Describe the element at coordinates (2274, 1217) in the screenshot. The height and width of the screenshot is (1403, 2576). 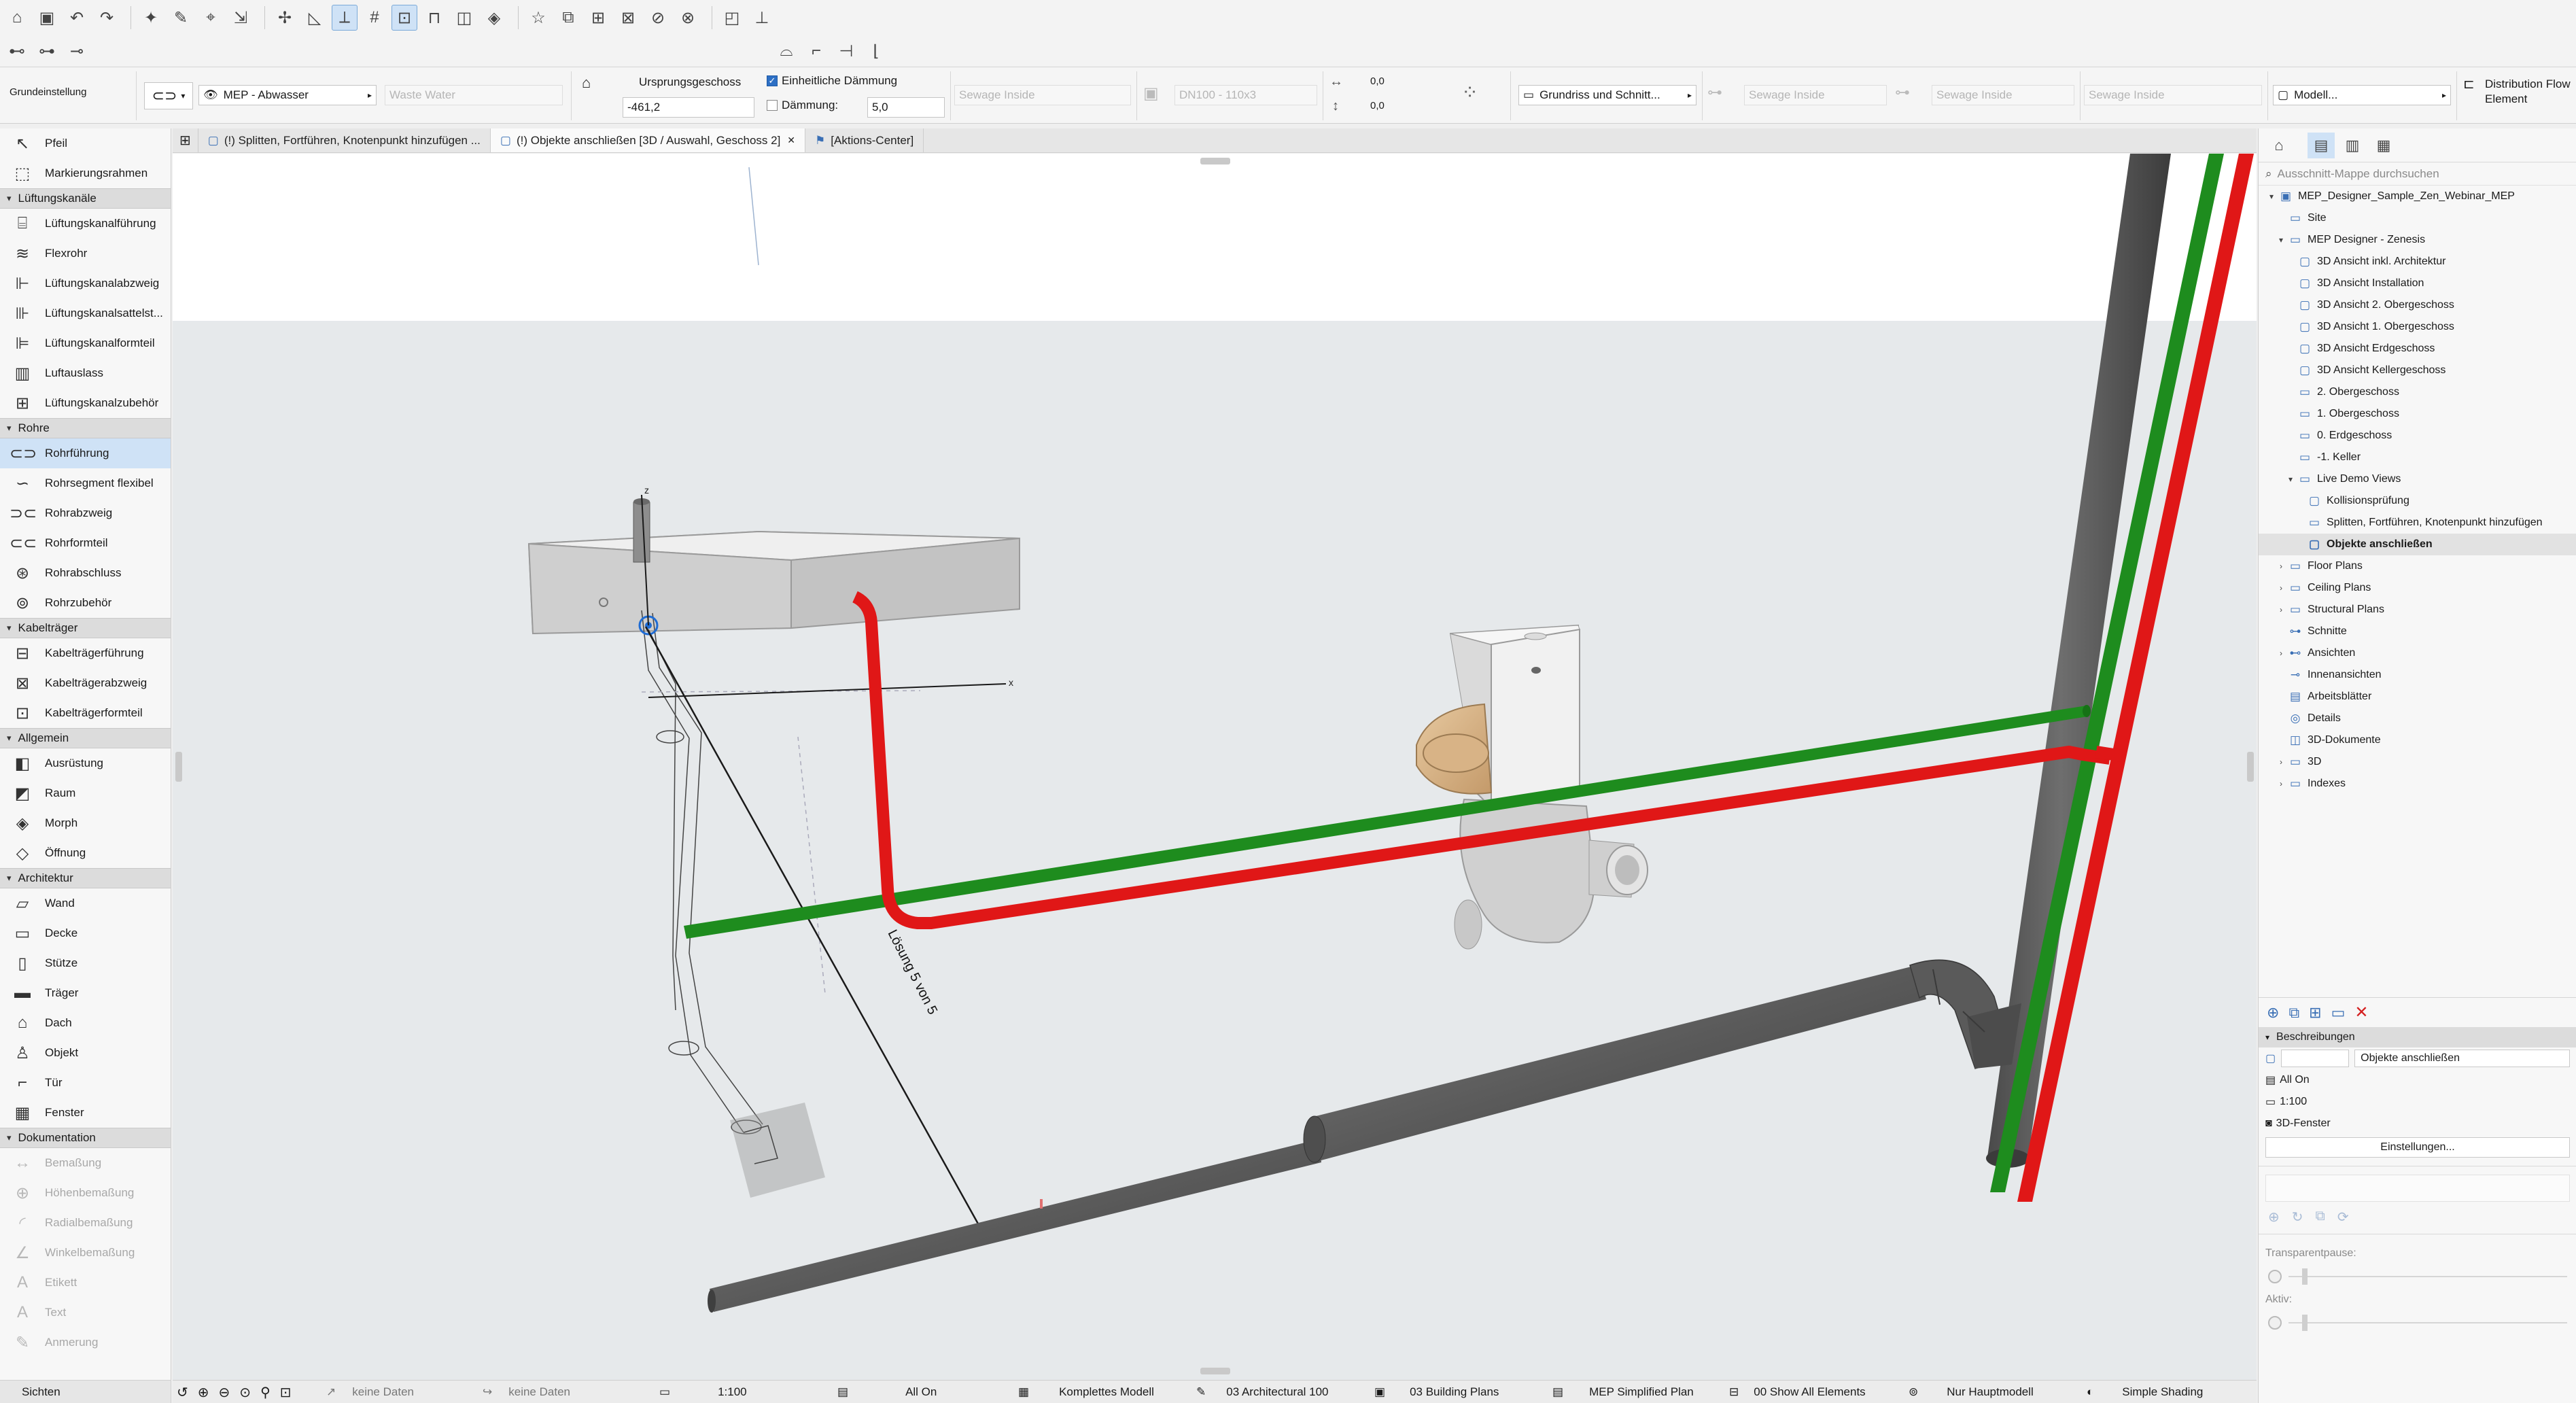
I see `add-icon: ⊕` at that location.